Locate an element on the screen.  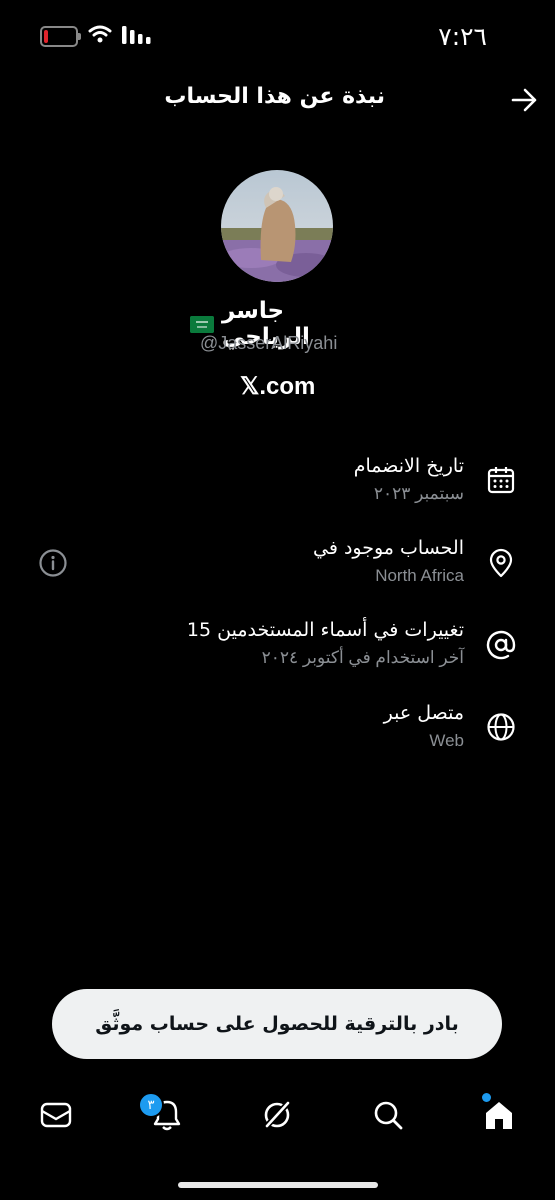
battery-icon is located at coordinates (60, 36).